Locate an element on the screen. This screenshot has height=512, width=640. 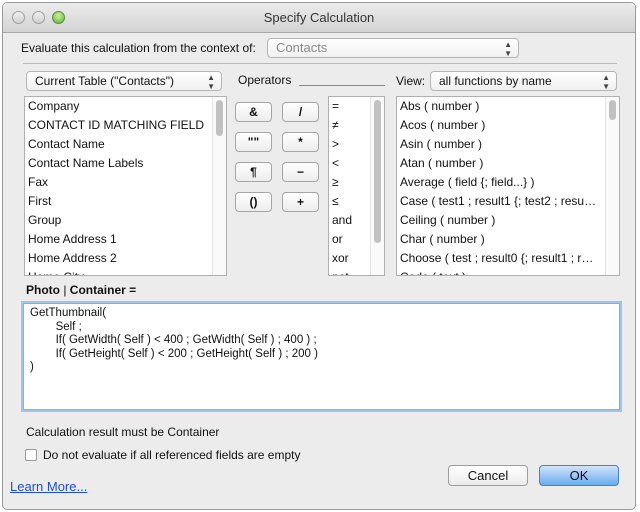
operators-label: Operators is located at coordinates (265, 80).